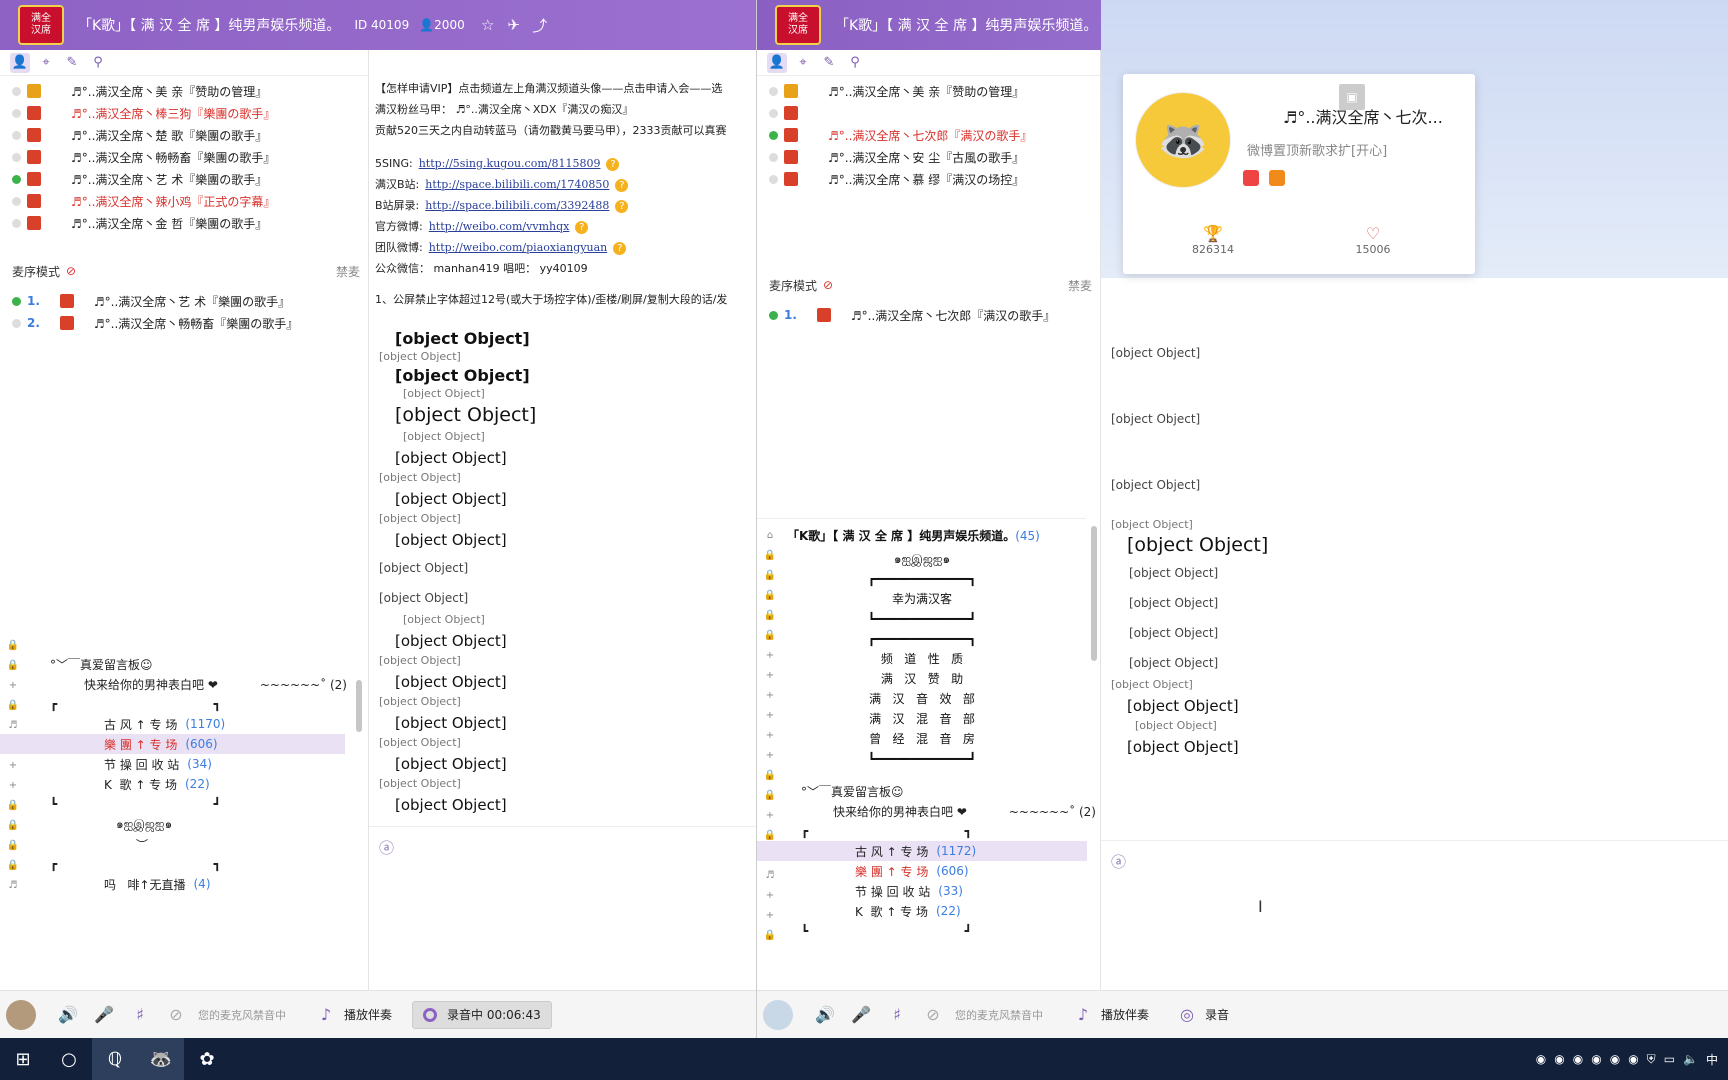  Describe the element at coordinates (517, 205) in the screenshot. I see `link: http://space.bilibili.com/3392488` at that location.